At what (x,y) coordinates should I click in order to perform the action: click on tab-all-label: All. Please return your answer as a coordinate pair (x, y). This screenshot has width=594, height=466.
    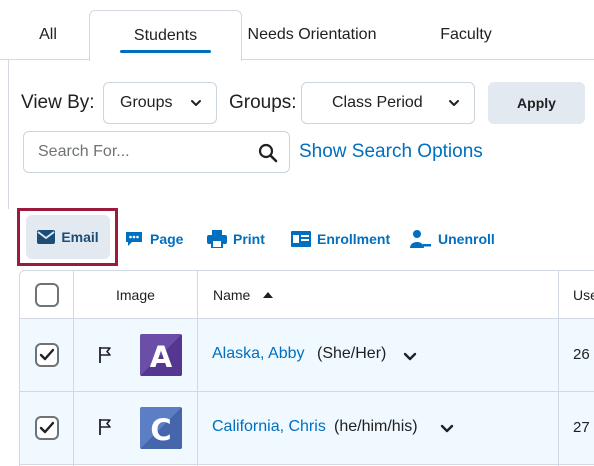
    Looking at the image, I should click on (48, 34).